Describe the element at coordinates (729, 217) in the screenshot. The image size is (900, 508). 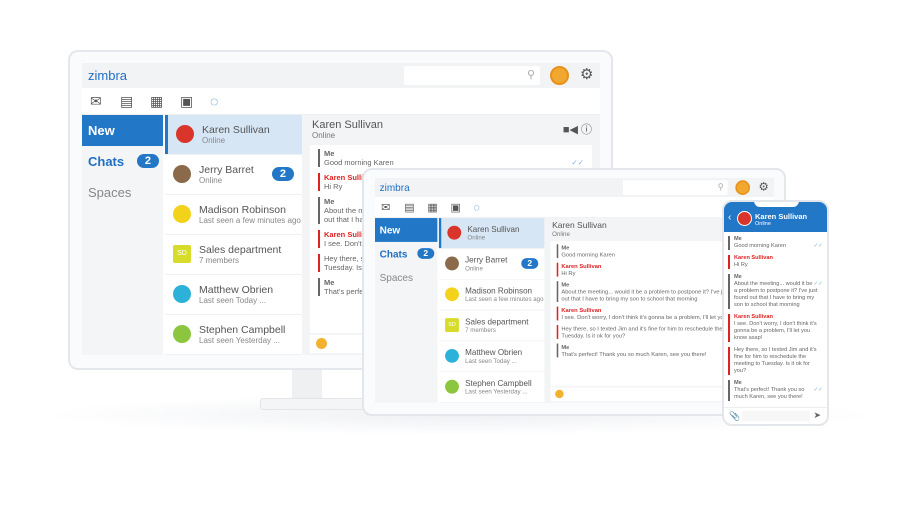
I see `back-icon: ‹` at that location.